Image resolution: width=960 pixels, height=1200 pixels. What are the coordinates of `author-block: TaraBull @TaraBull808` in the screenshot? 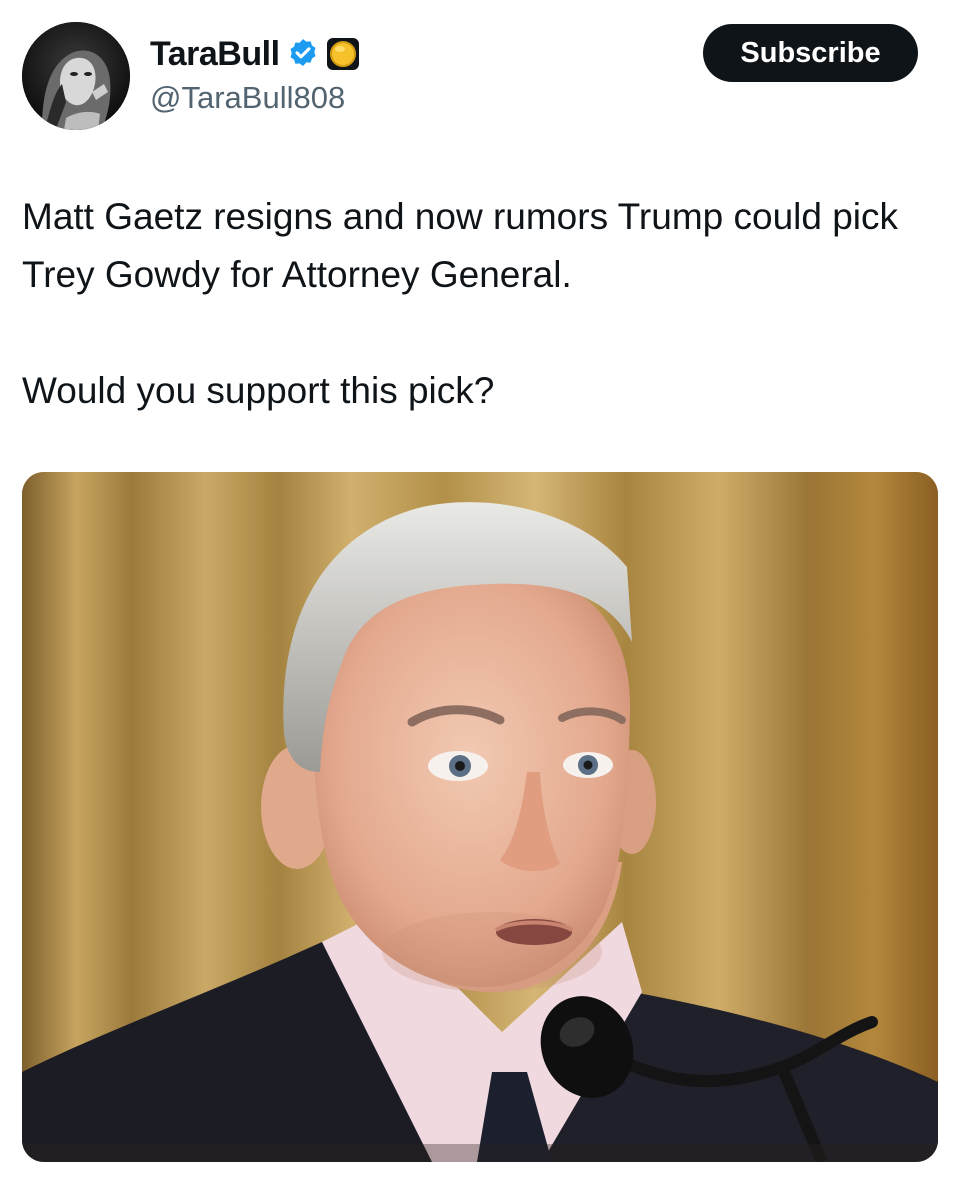 It's located at (255, 74).